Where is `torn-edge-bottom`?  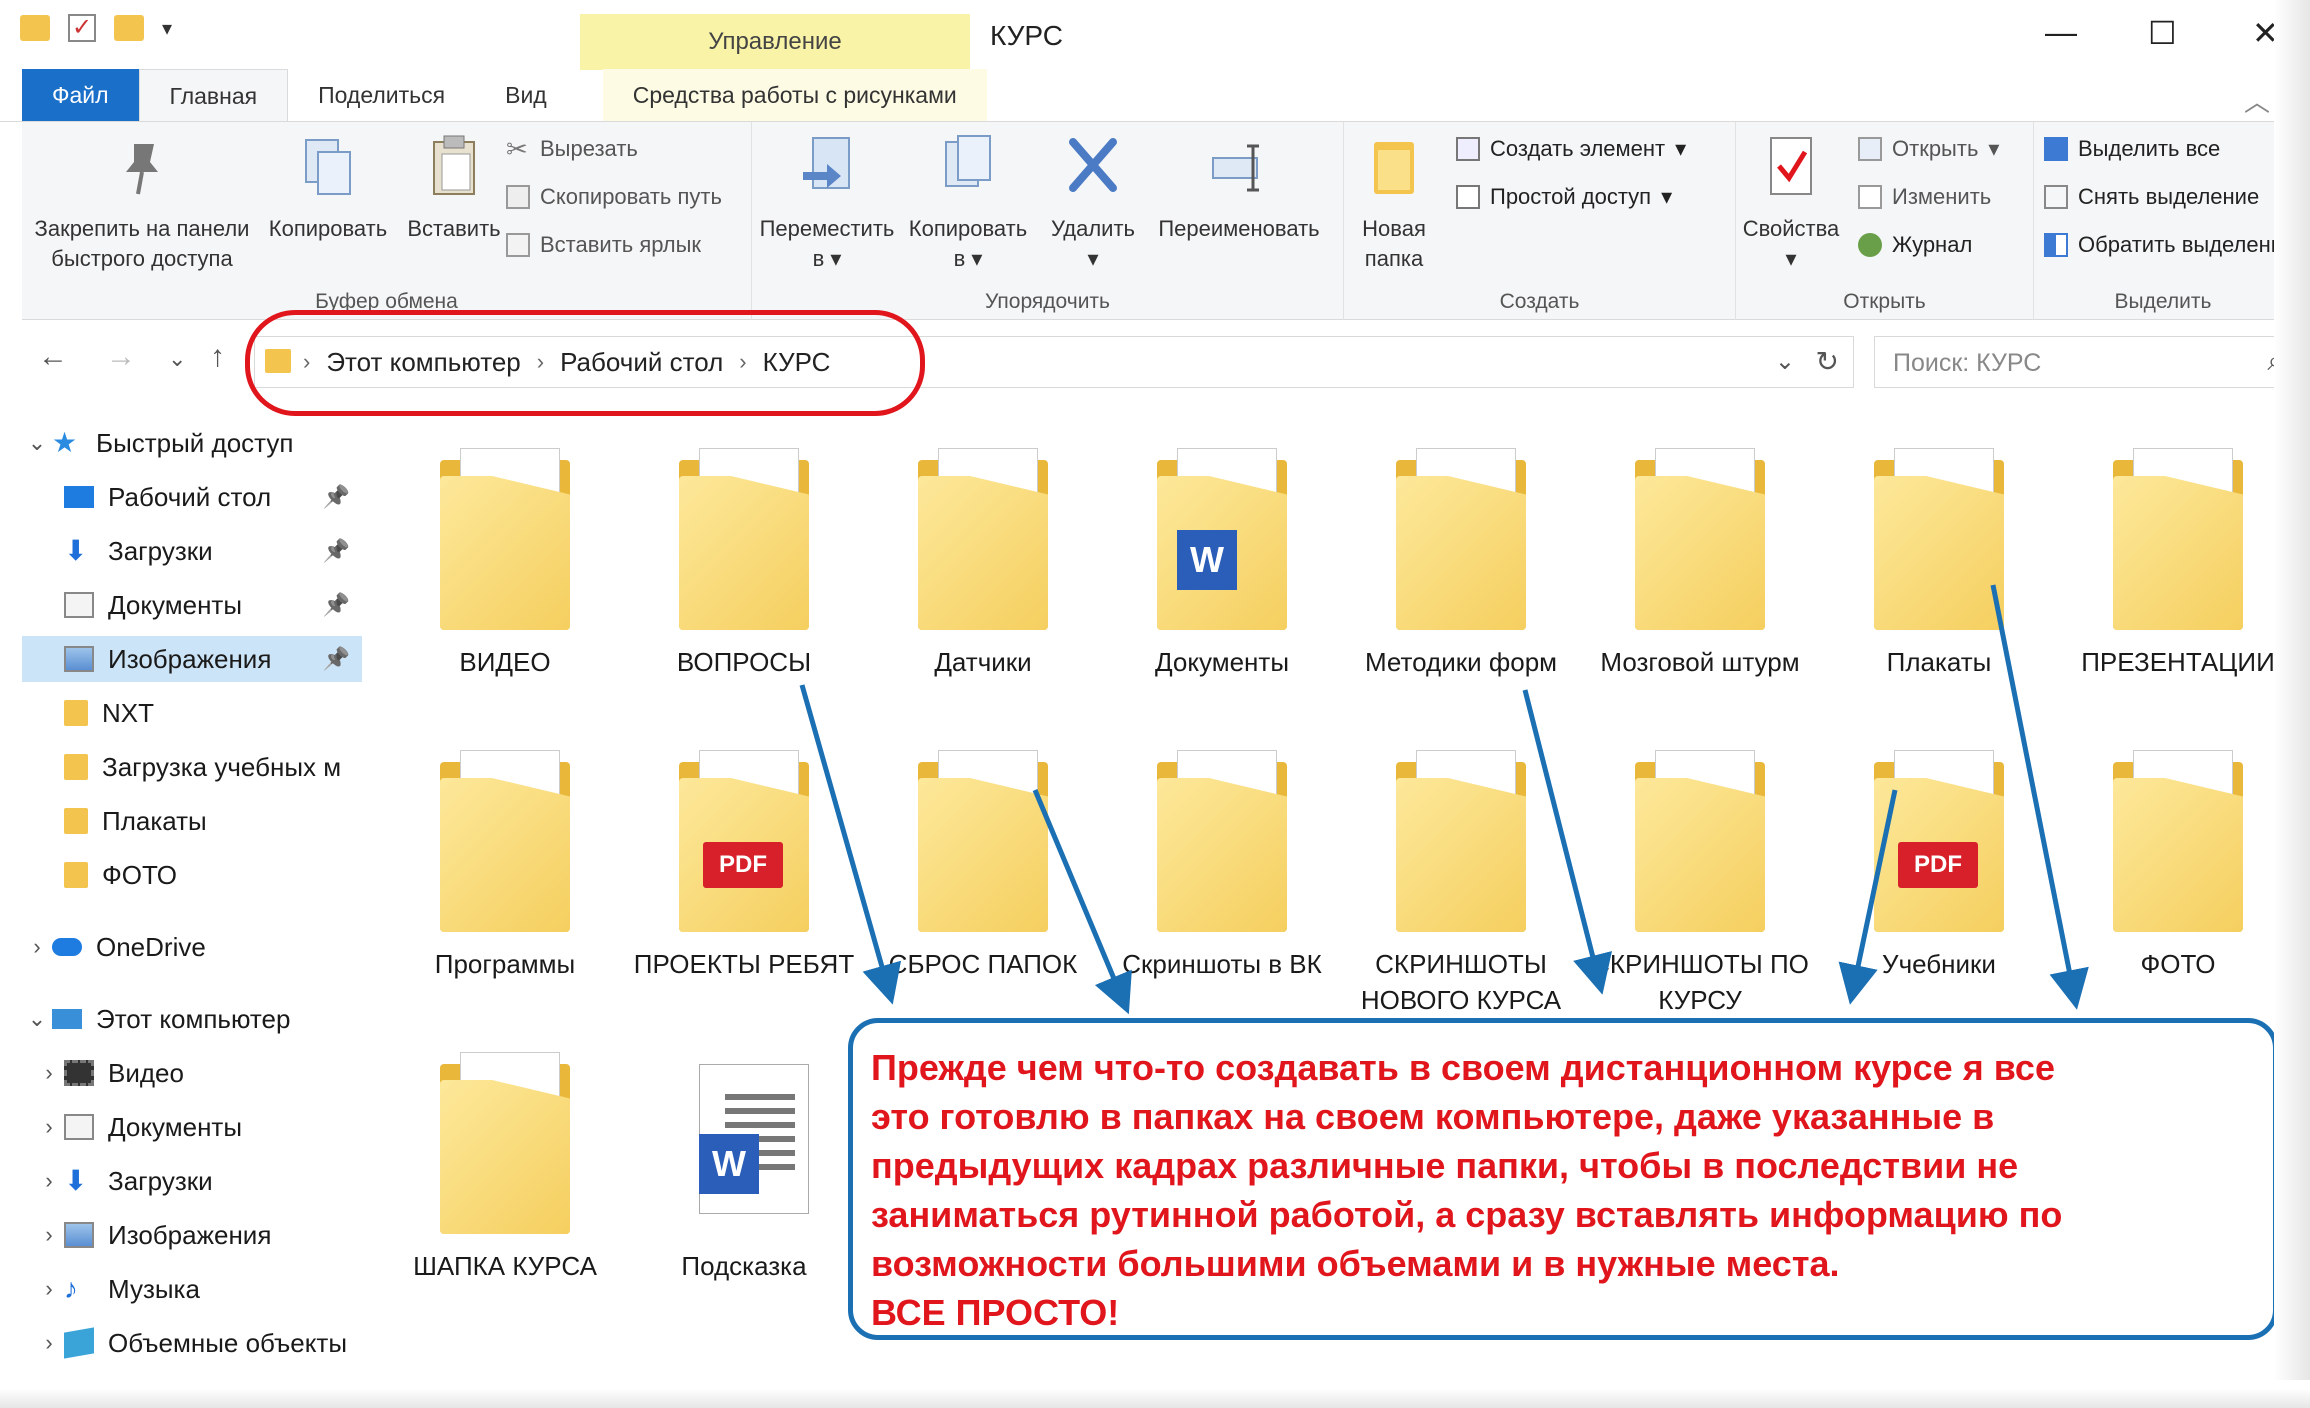 torn-edge-bottom is located at coordinates (1155, 1394).